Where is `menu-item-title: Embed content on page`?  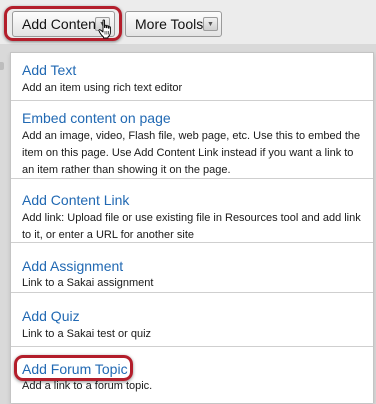
menu-item-title: Embed content on page is located at coordinates (96, 118).